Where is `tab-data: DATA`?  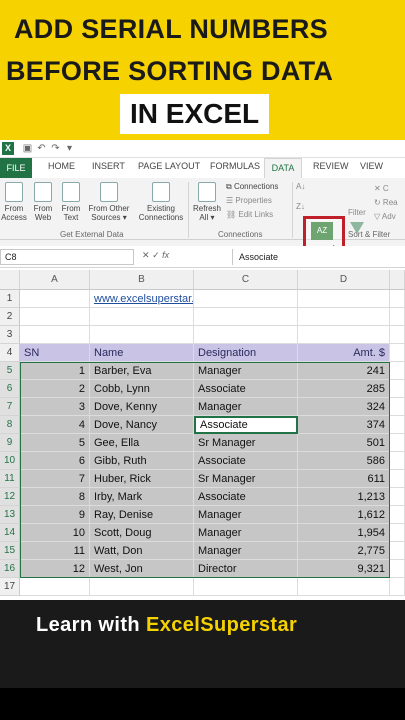
tab-data: DATA is located at coordinates (283, 168).